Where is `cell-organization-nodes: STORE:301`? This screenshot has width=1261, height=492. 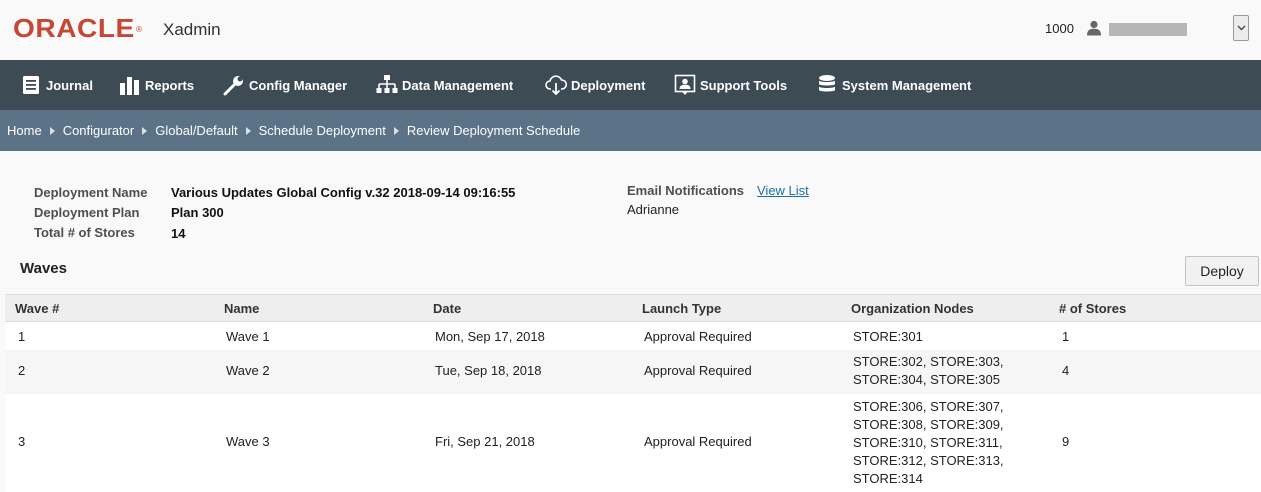 cell-organization-nodes: STORE:301 is located at coordinates (888, 336).